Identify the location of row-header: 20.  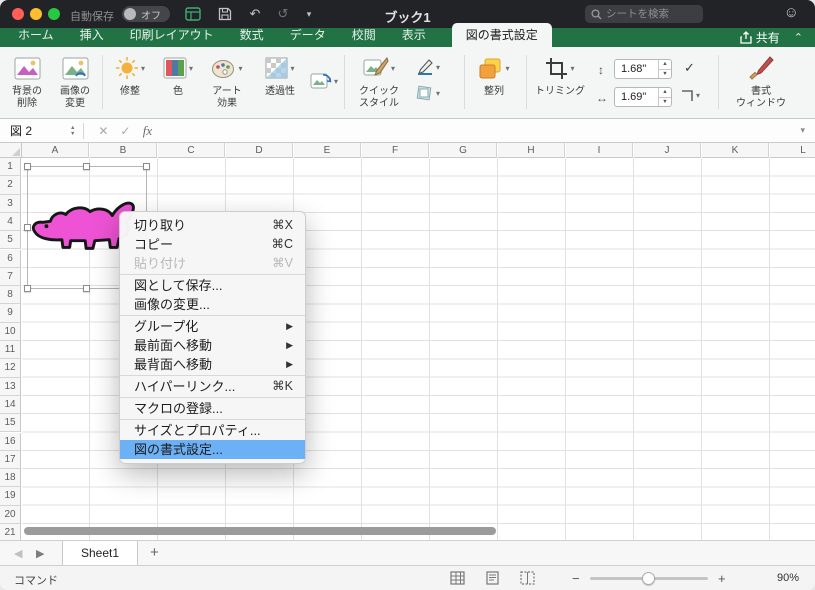
(10, 514).